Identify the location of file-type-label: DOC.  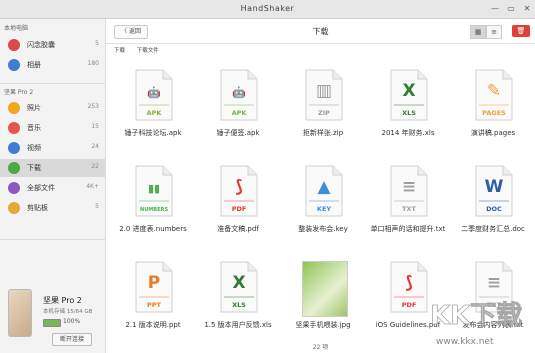
(494, 209).